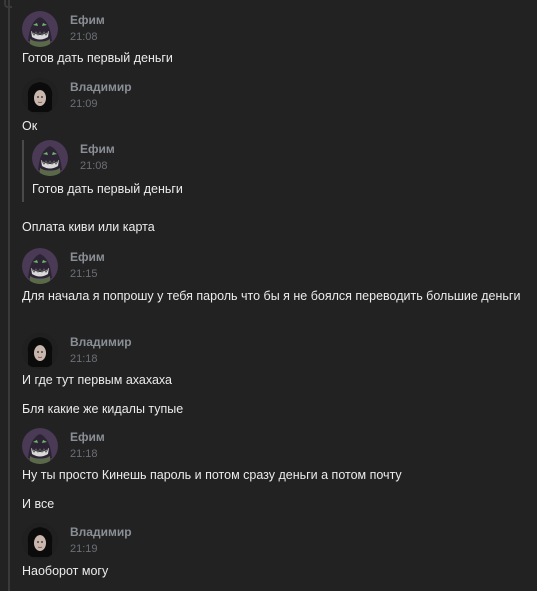 The height and width of the screenshot is (591, 537). I want to click on quote-text: Готов дать первый деньги, so click(107, 189).